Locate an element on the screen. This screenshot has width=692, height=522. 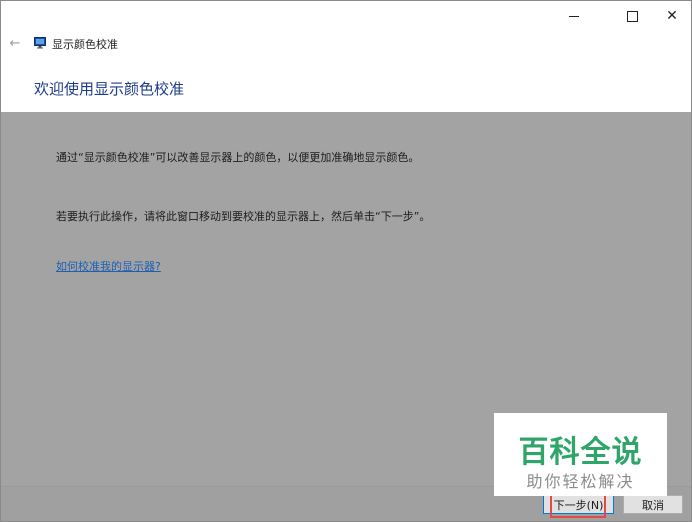
maximize-icon is located at coordinates (632, 16).